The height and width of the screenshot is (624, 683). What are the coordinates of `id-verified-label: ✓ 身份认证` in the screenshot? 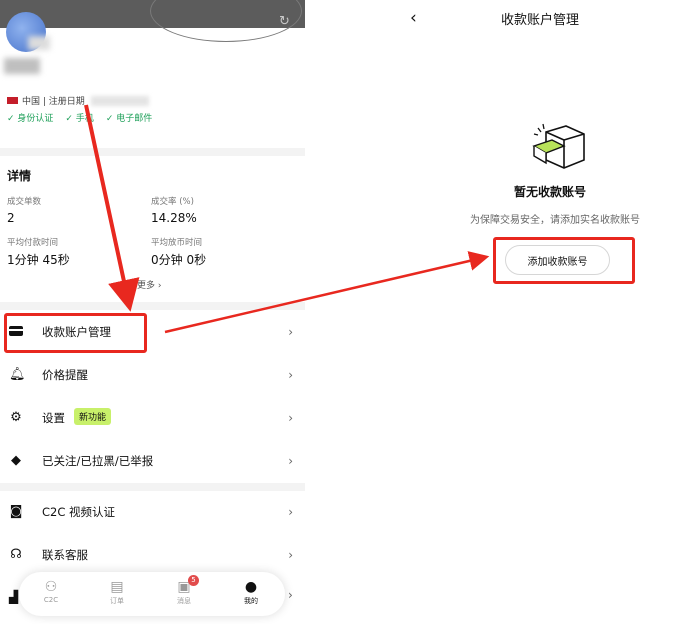 It's located at (30, 119).